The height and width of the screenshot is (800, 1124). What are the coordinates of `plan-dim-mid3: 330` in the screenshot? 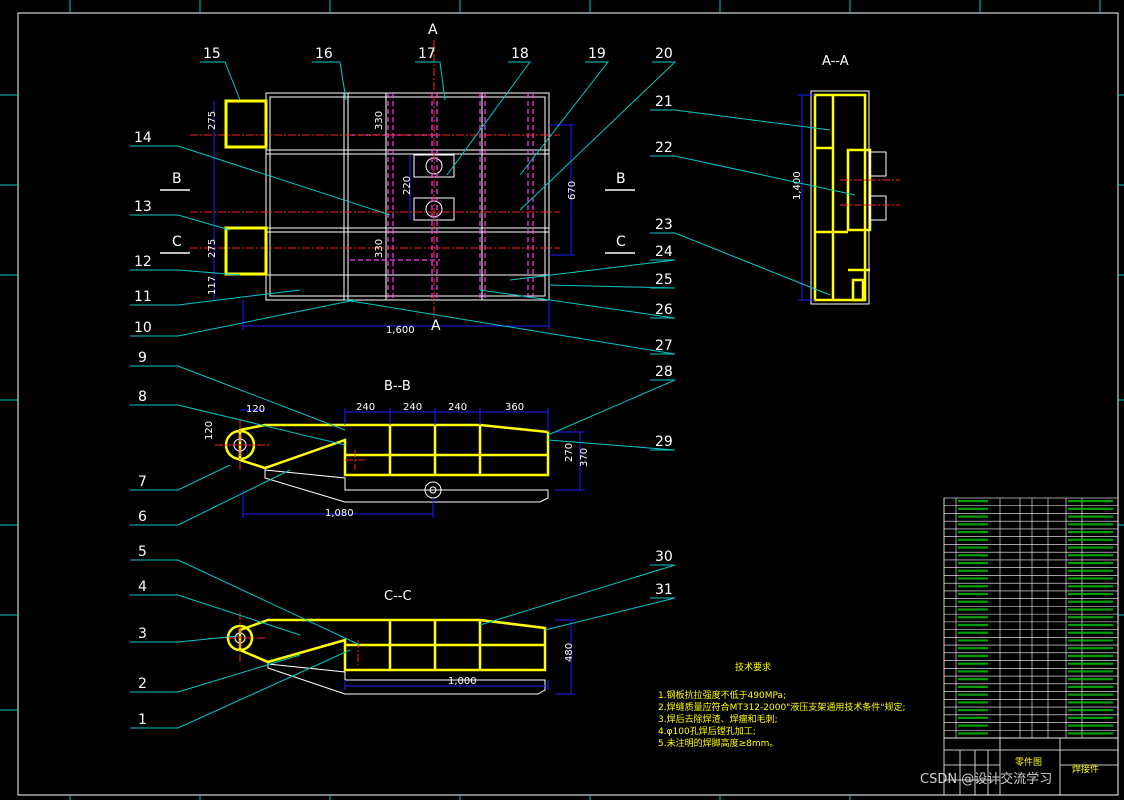 It's located at (379, 248).